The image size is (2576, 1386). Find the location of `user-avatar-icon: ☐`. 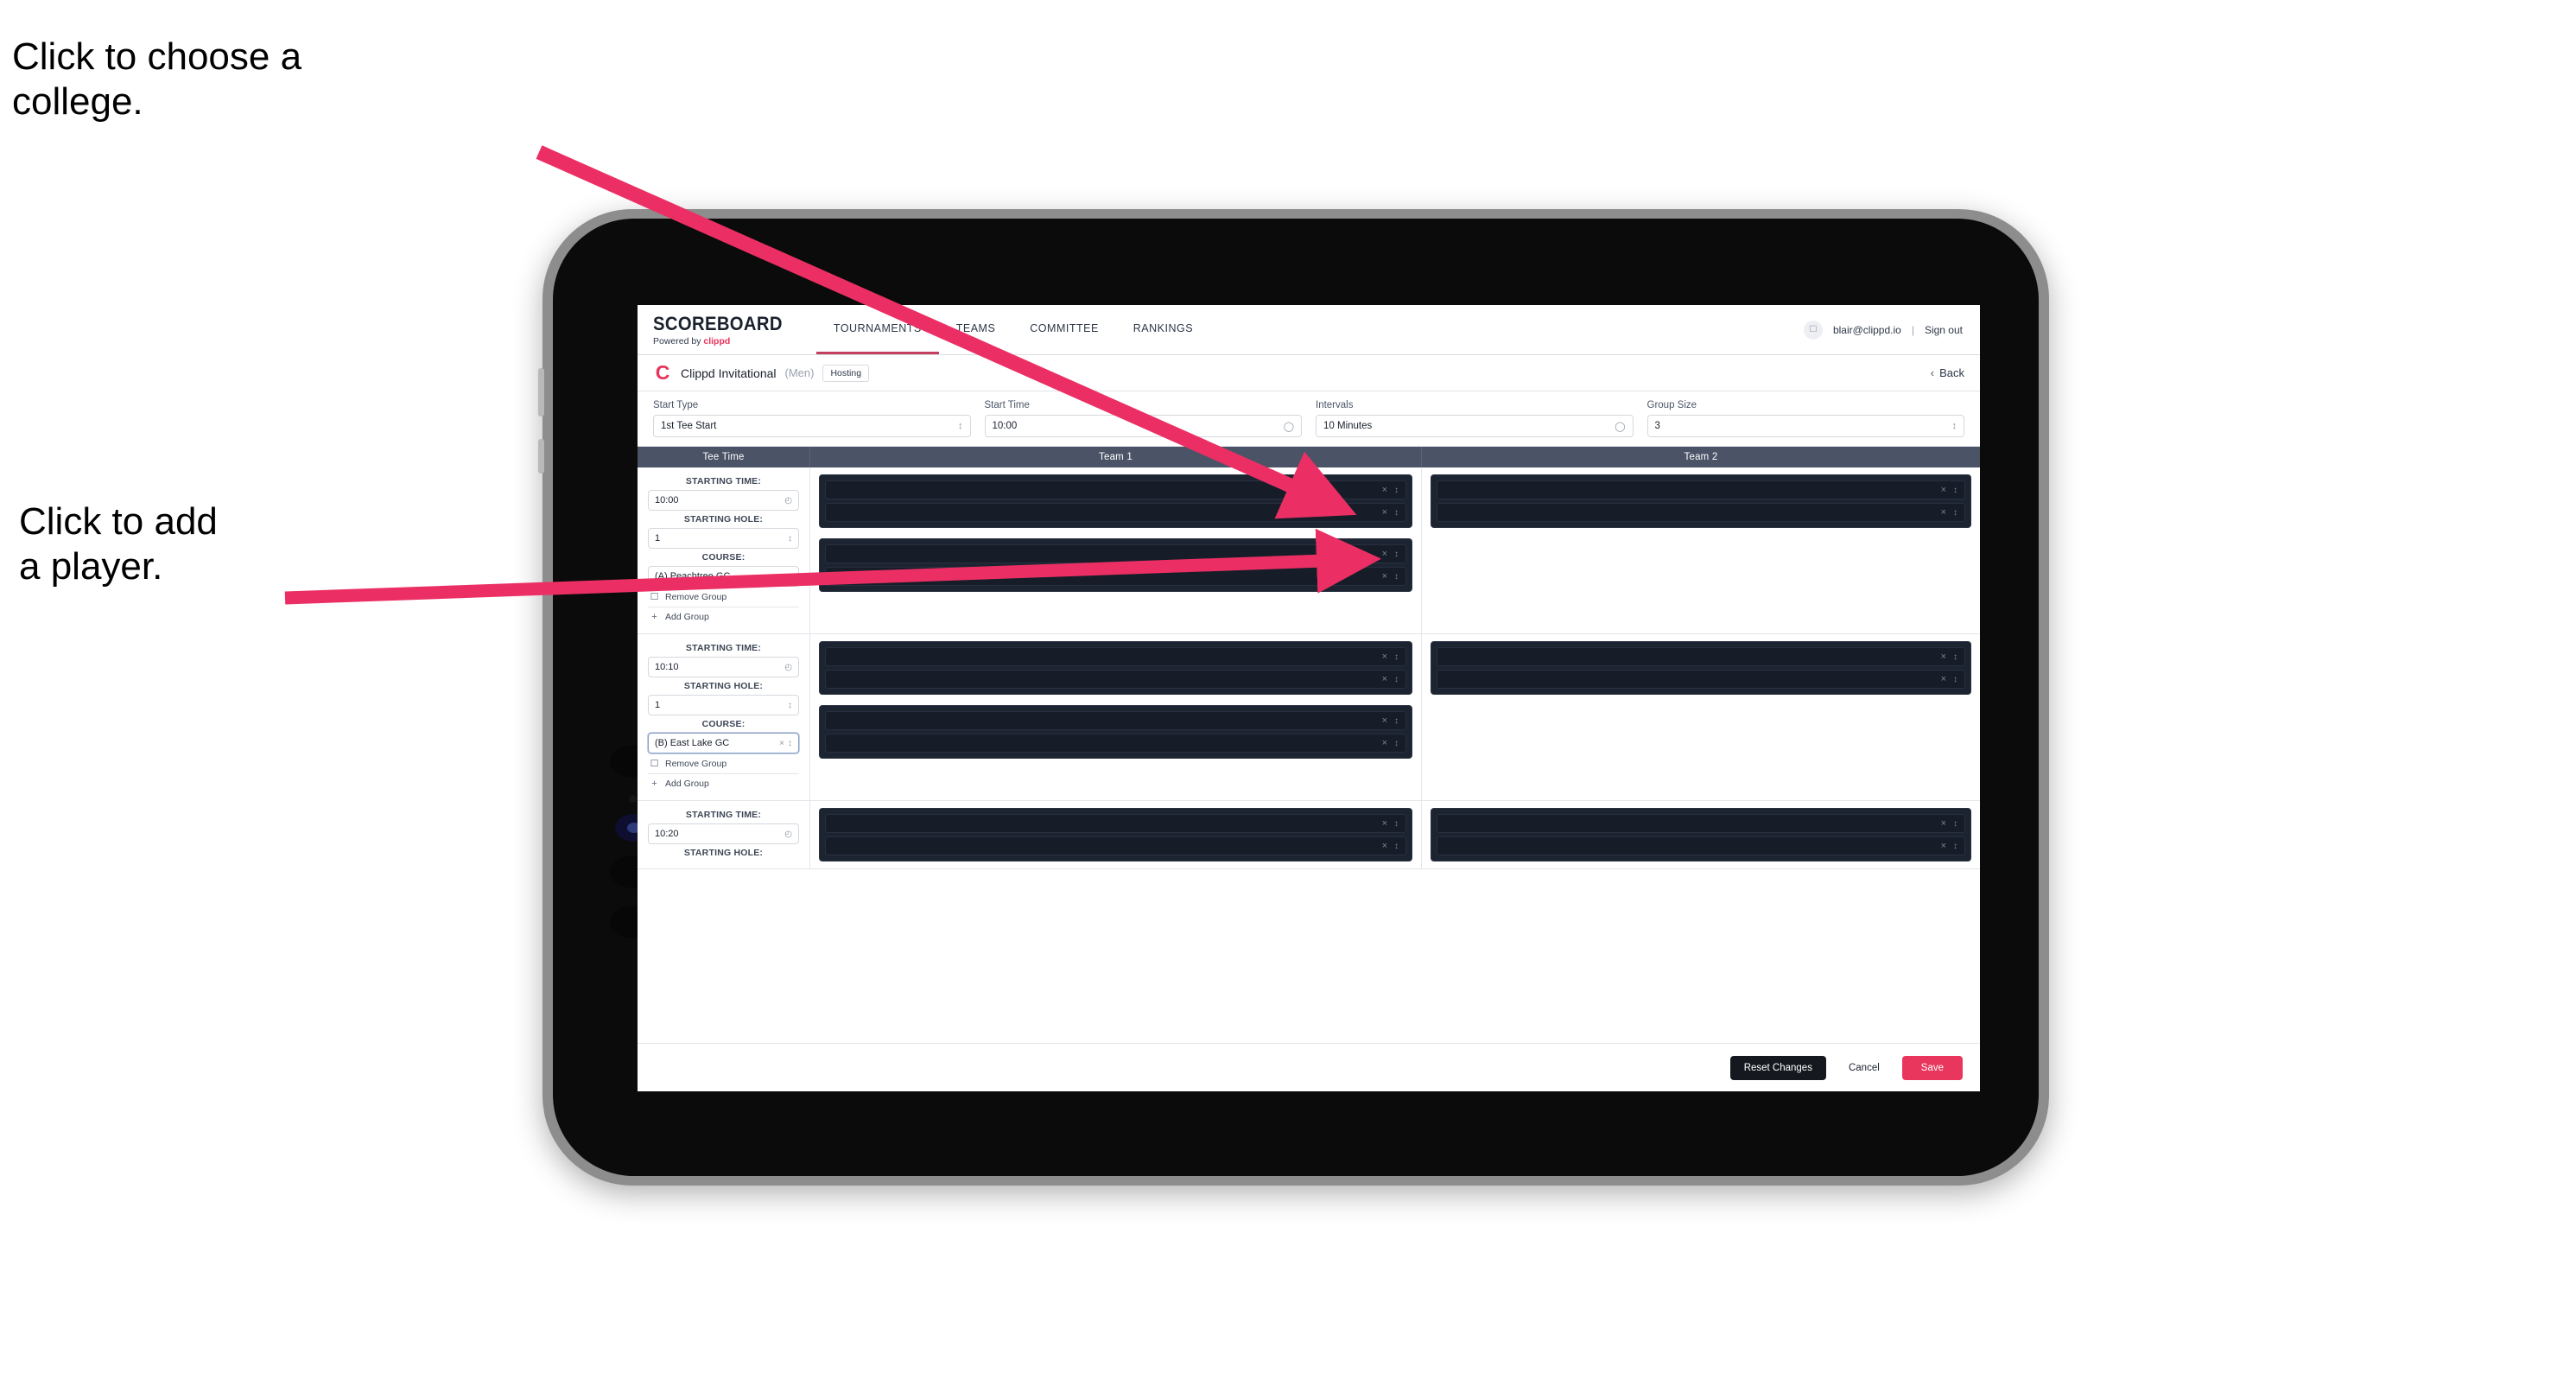

user-avatar-icon: ☐ is located at coordinates (1813, 330).